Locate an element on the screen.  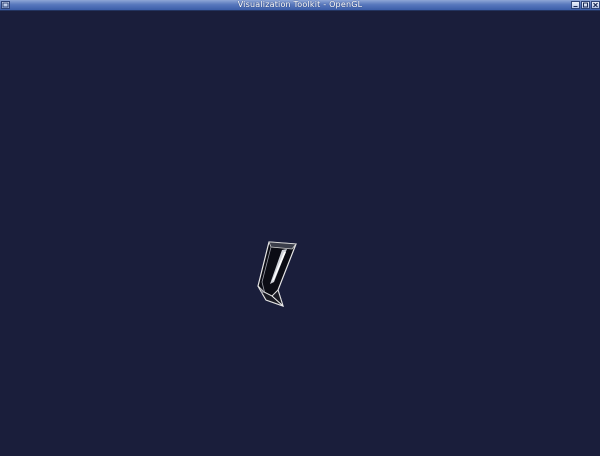
maximize-icon is located at coordinates (585, 5).